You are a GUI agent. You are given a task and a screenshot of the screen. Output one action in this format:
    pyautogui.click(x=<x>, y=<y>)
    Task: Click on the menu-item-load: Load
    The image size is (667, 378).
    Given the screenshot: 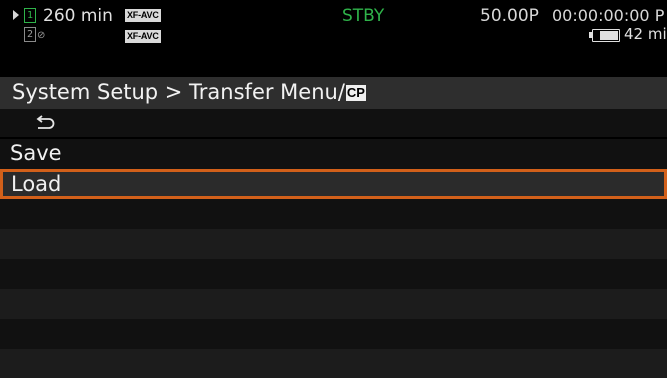 What is the action you would take?
    pyautogui.click(x=333, y=184)
    